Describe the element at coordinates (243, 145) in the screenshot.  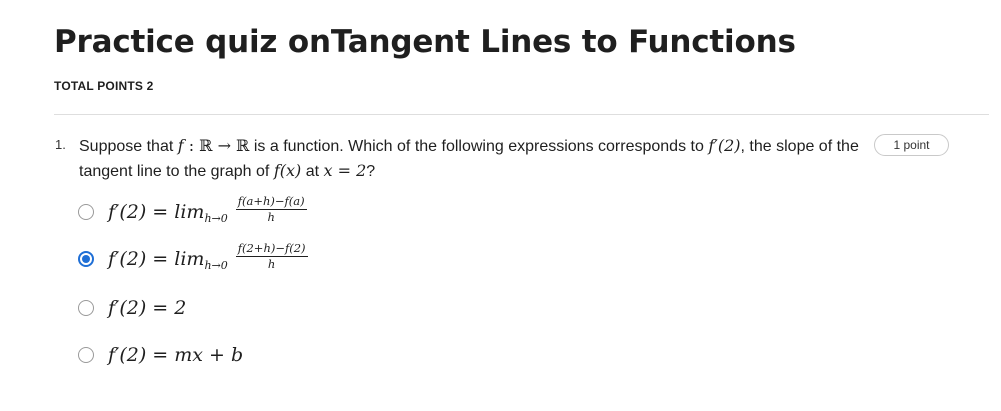
I see `math-reals-codomain: ℝ` at that location.